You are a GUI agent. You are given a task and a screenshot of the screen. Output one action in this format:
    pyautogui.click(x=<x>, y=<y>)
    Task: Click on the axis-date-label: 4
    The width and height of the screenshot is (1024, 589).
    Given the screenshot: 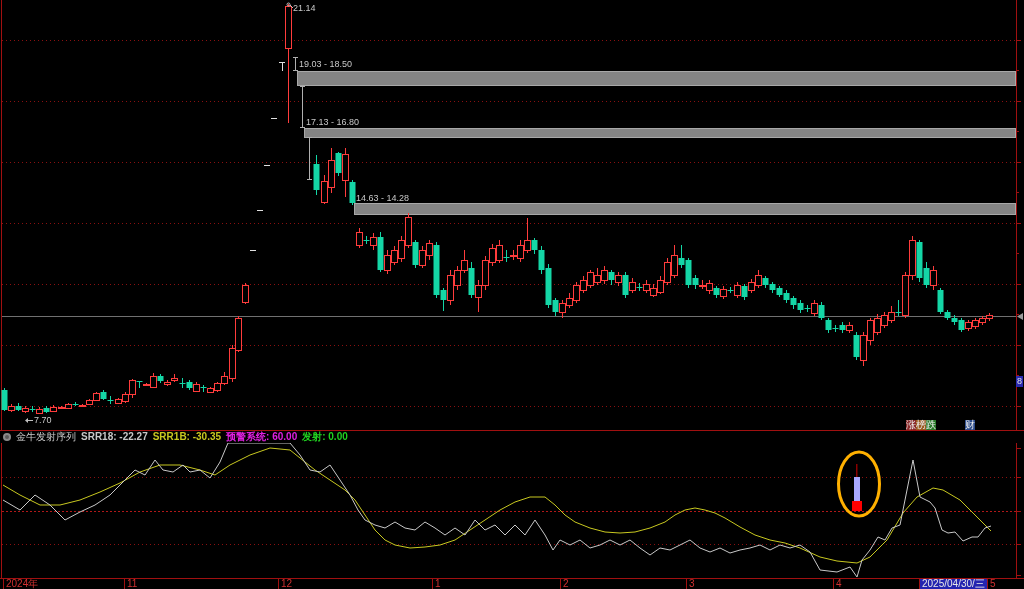 What is the action you would take?
    pyautogui.click(x=838, y=584)
    